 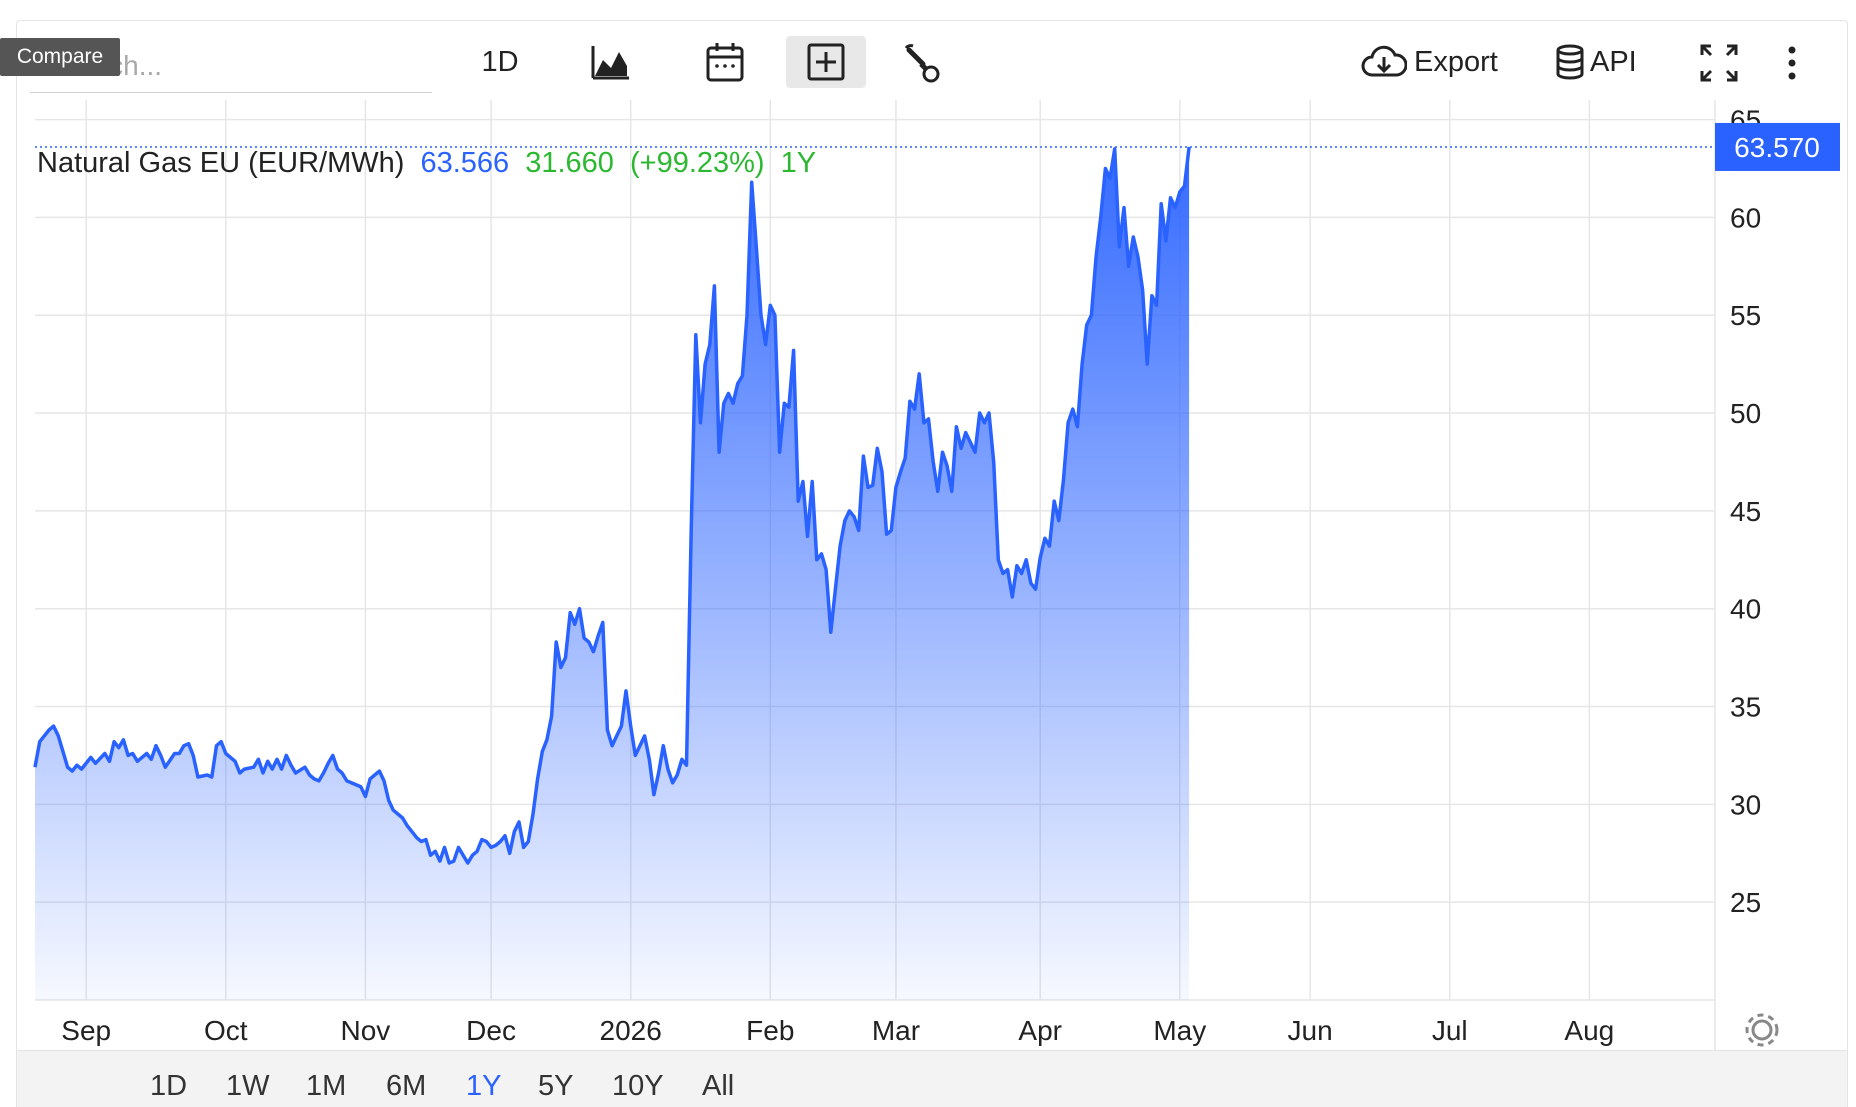 What do you see at coordinates (1589, 1030) in the screenshot?
I see `x-tick-label: Aug` at bounding box center [1589, 1030].